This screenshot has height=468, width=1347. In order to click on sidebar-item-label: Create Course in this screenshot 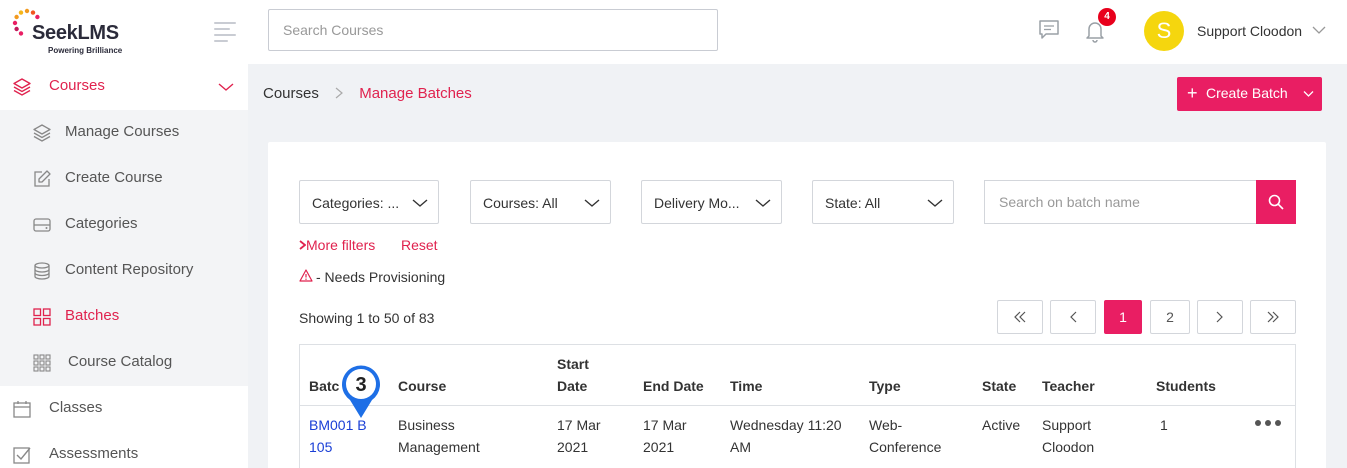, I will do `click(114, 177)`.